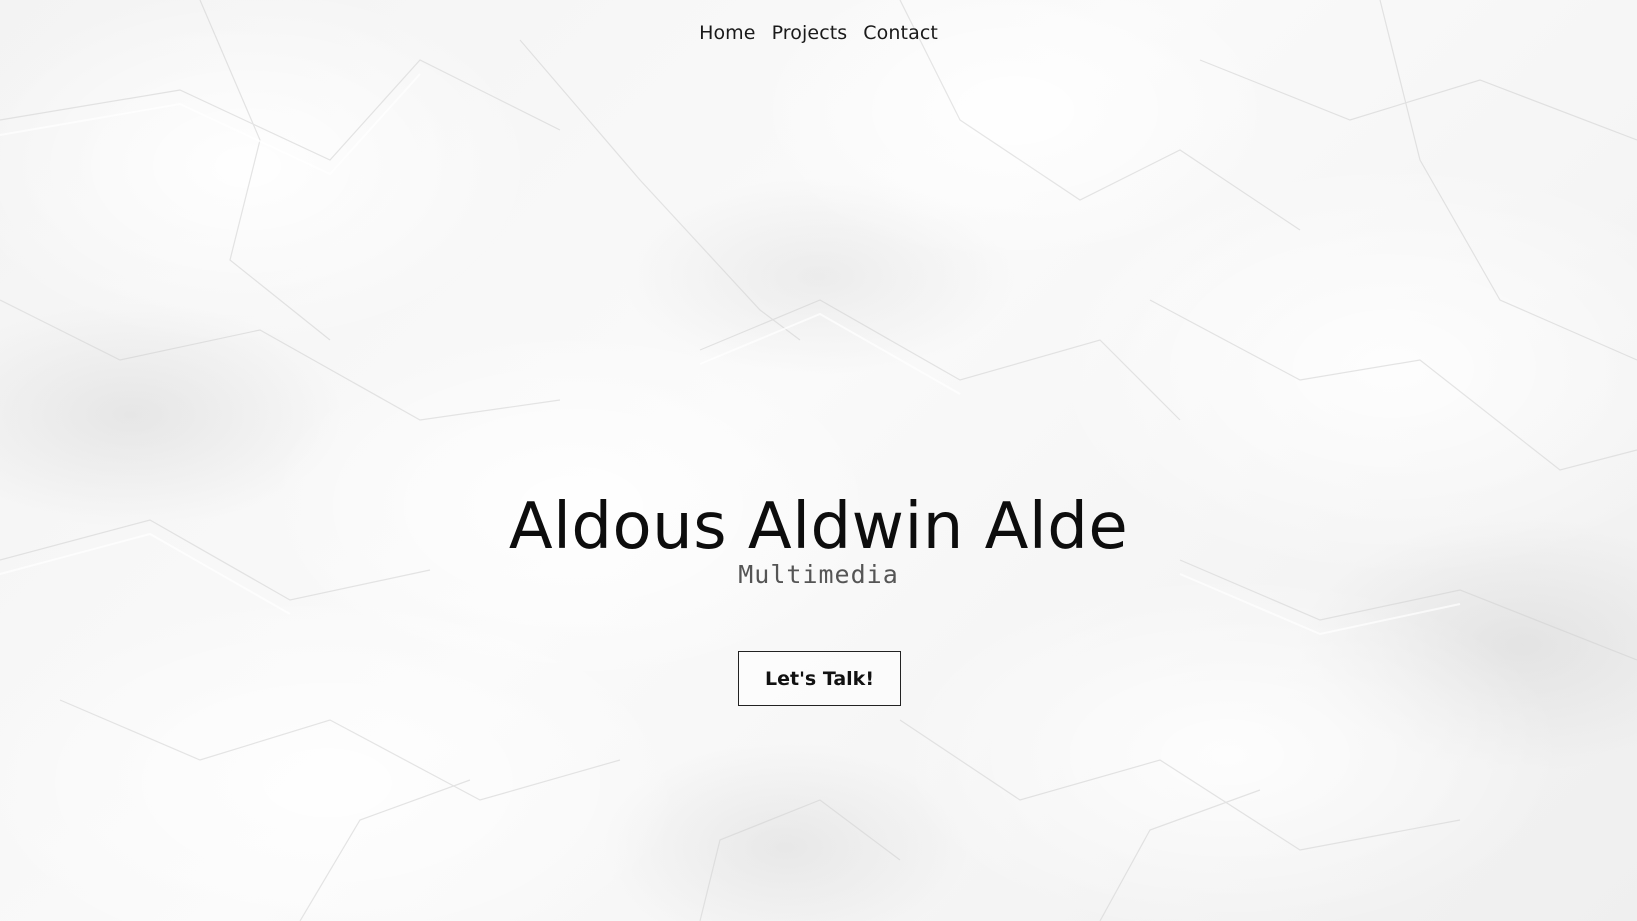  Describe the element at coordinates (818, 574) in the screenshot. I see `hero-subtitle: Multimedia` at that location.